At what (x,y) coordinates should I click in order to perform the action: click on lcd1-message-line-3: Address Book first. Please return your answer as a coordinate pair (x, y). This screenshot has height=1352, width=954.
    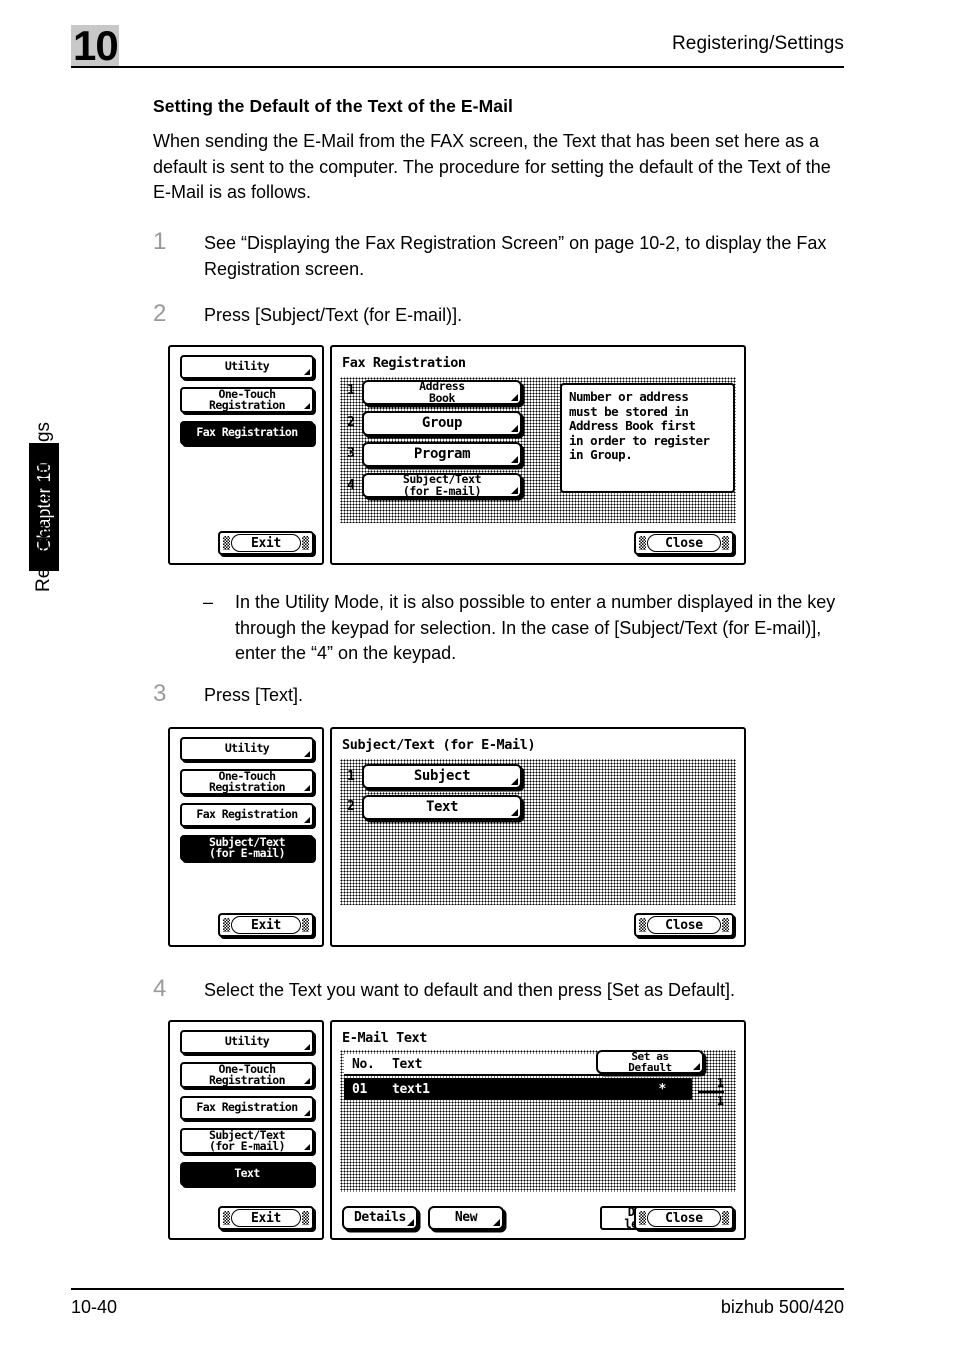
    Looking at the image, I should click on (632, 426).